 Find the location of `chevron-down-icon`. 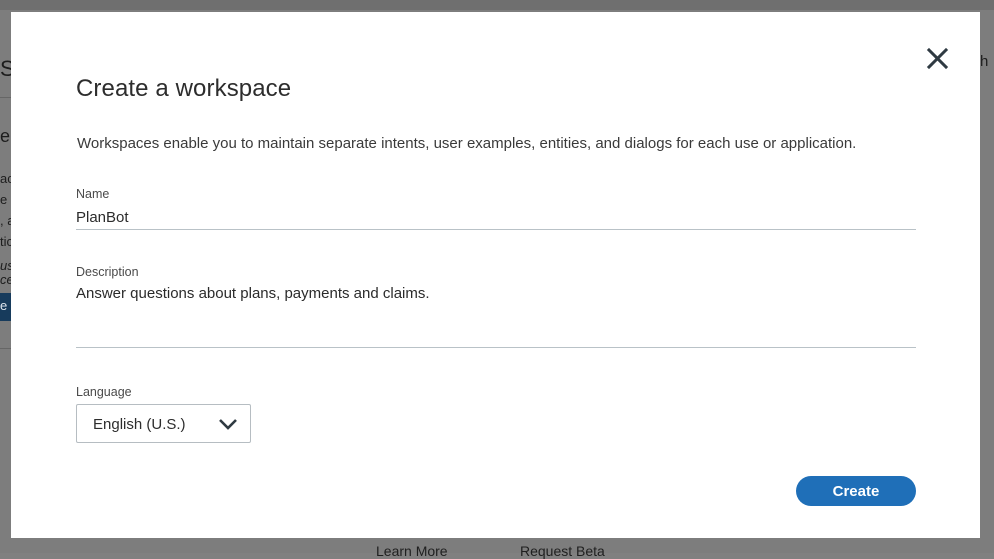

chevron-down-icon is located at coordinates (228, 424).